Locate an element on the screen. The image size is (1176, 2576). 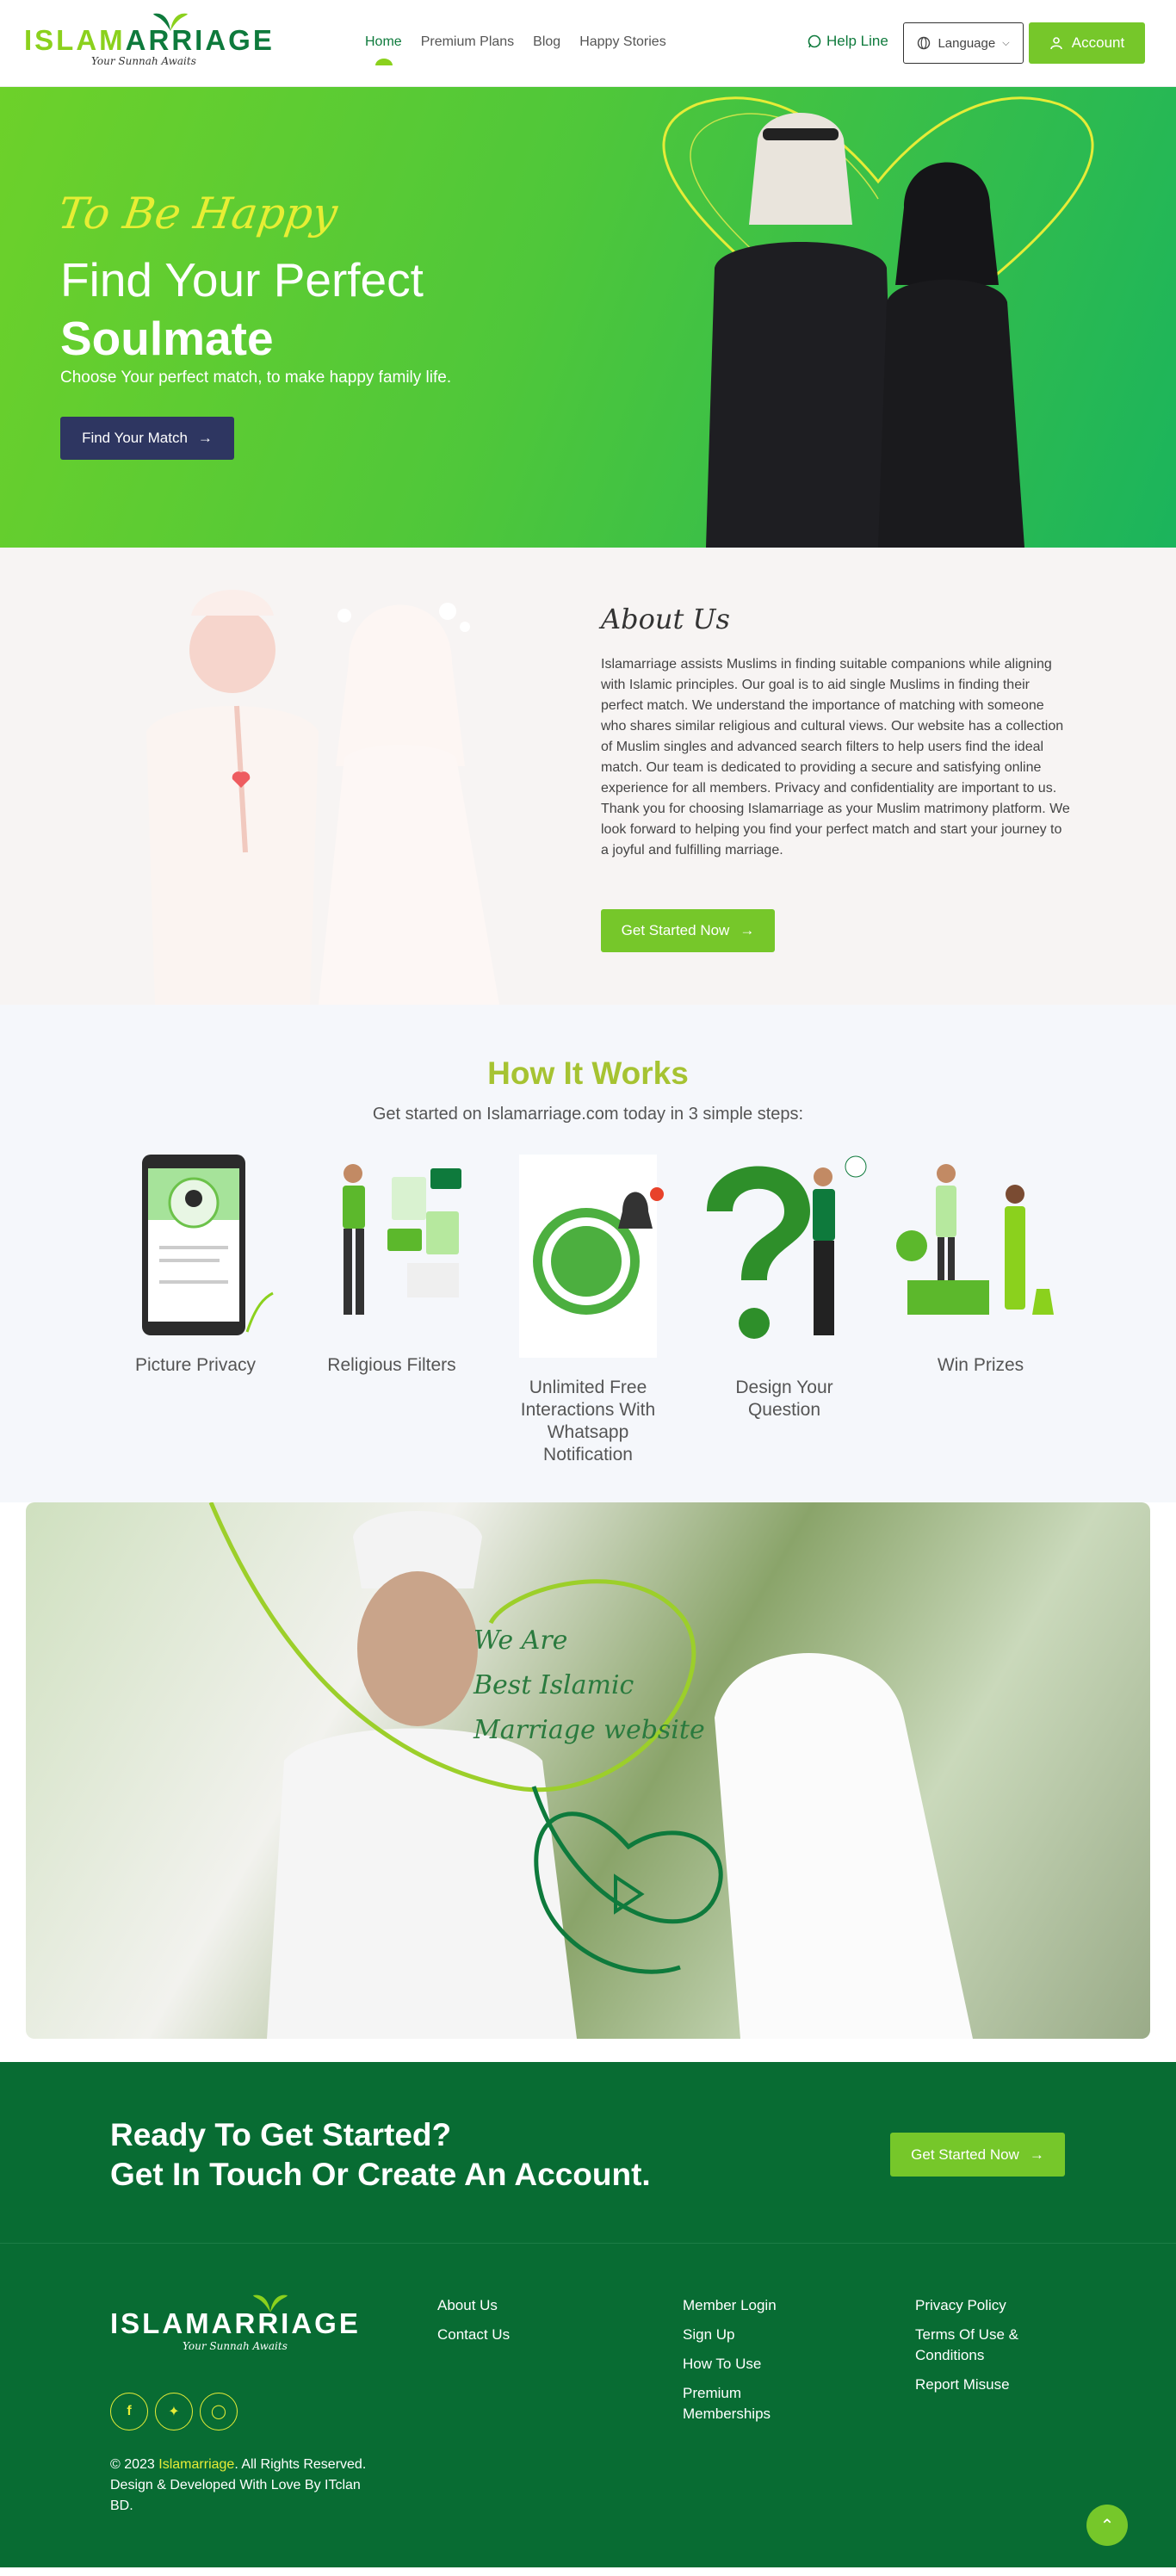
logo-word-marriage: ARRIAGE is located at coordinates (200, 40).